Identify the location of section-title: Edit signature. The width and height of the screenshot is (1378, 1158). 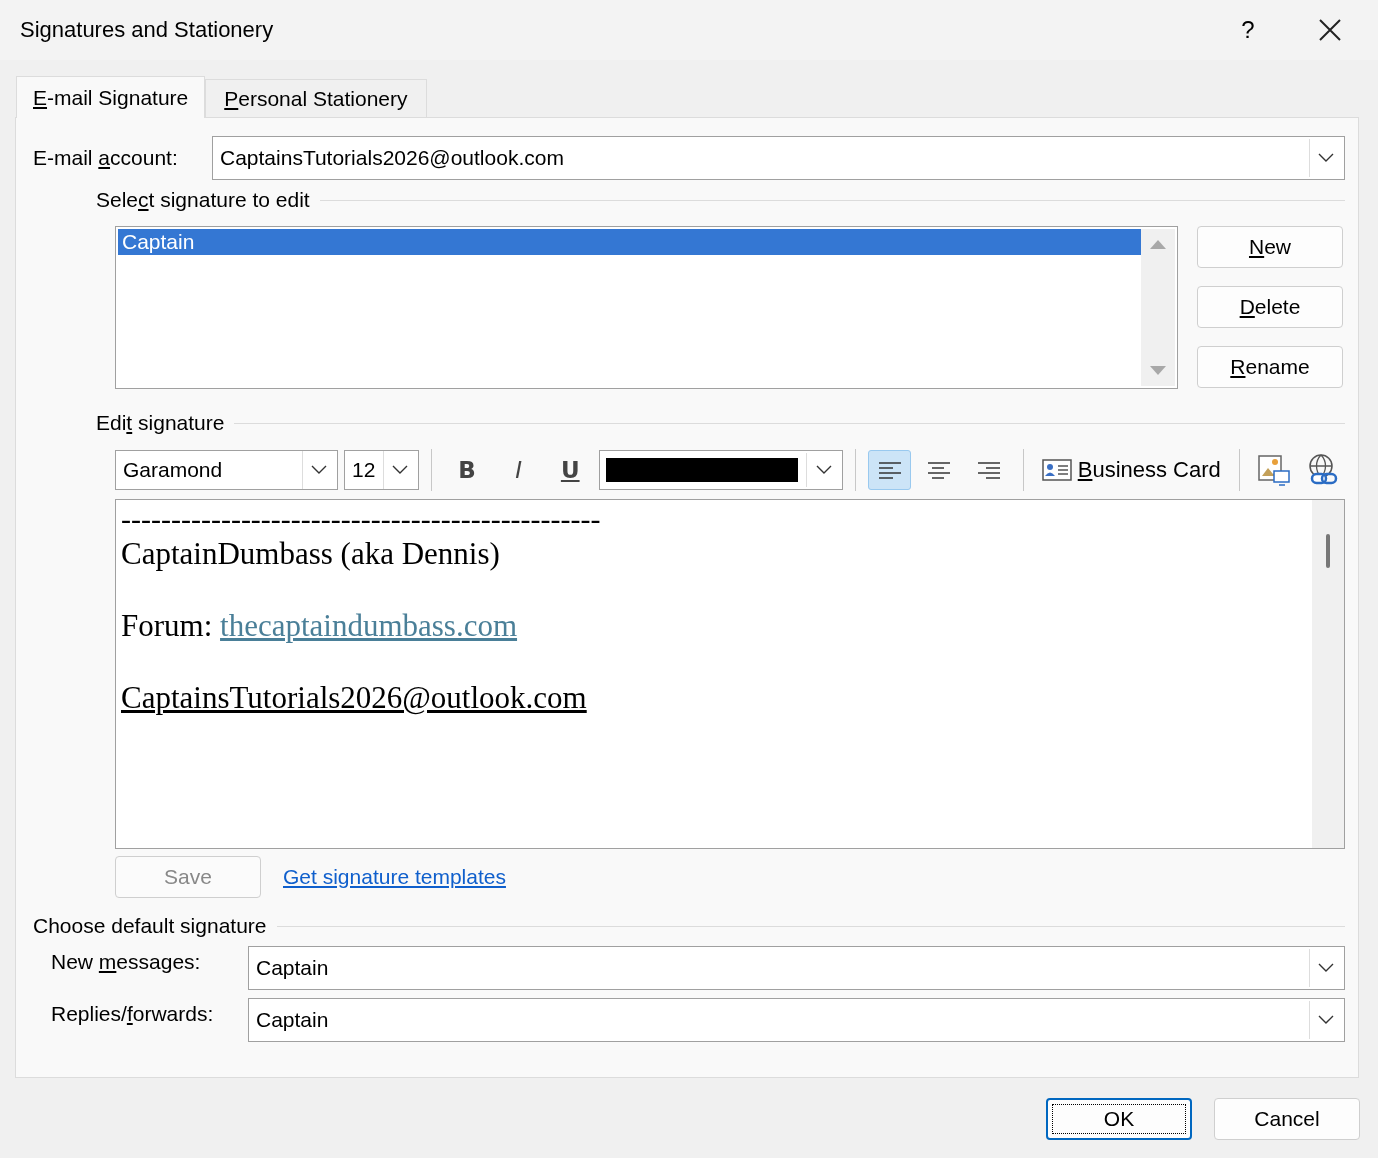
(160, 423).